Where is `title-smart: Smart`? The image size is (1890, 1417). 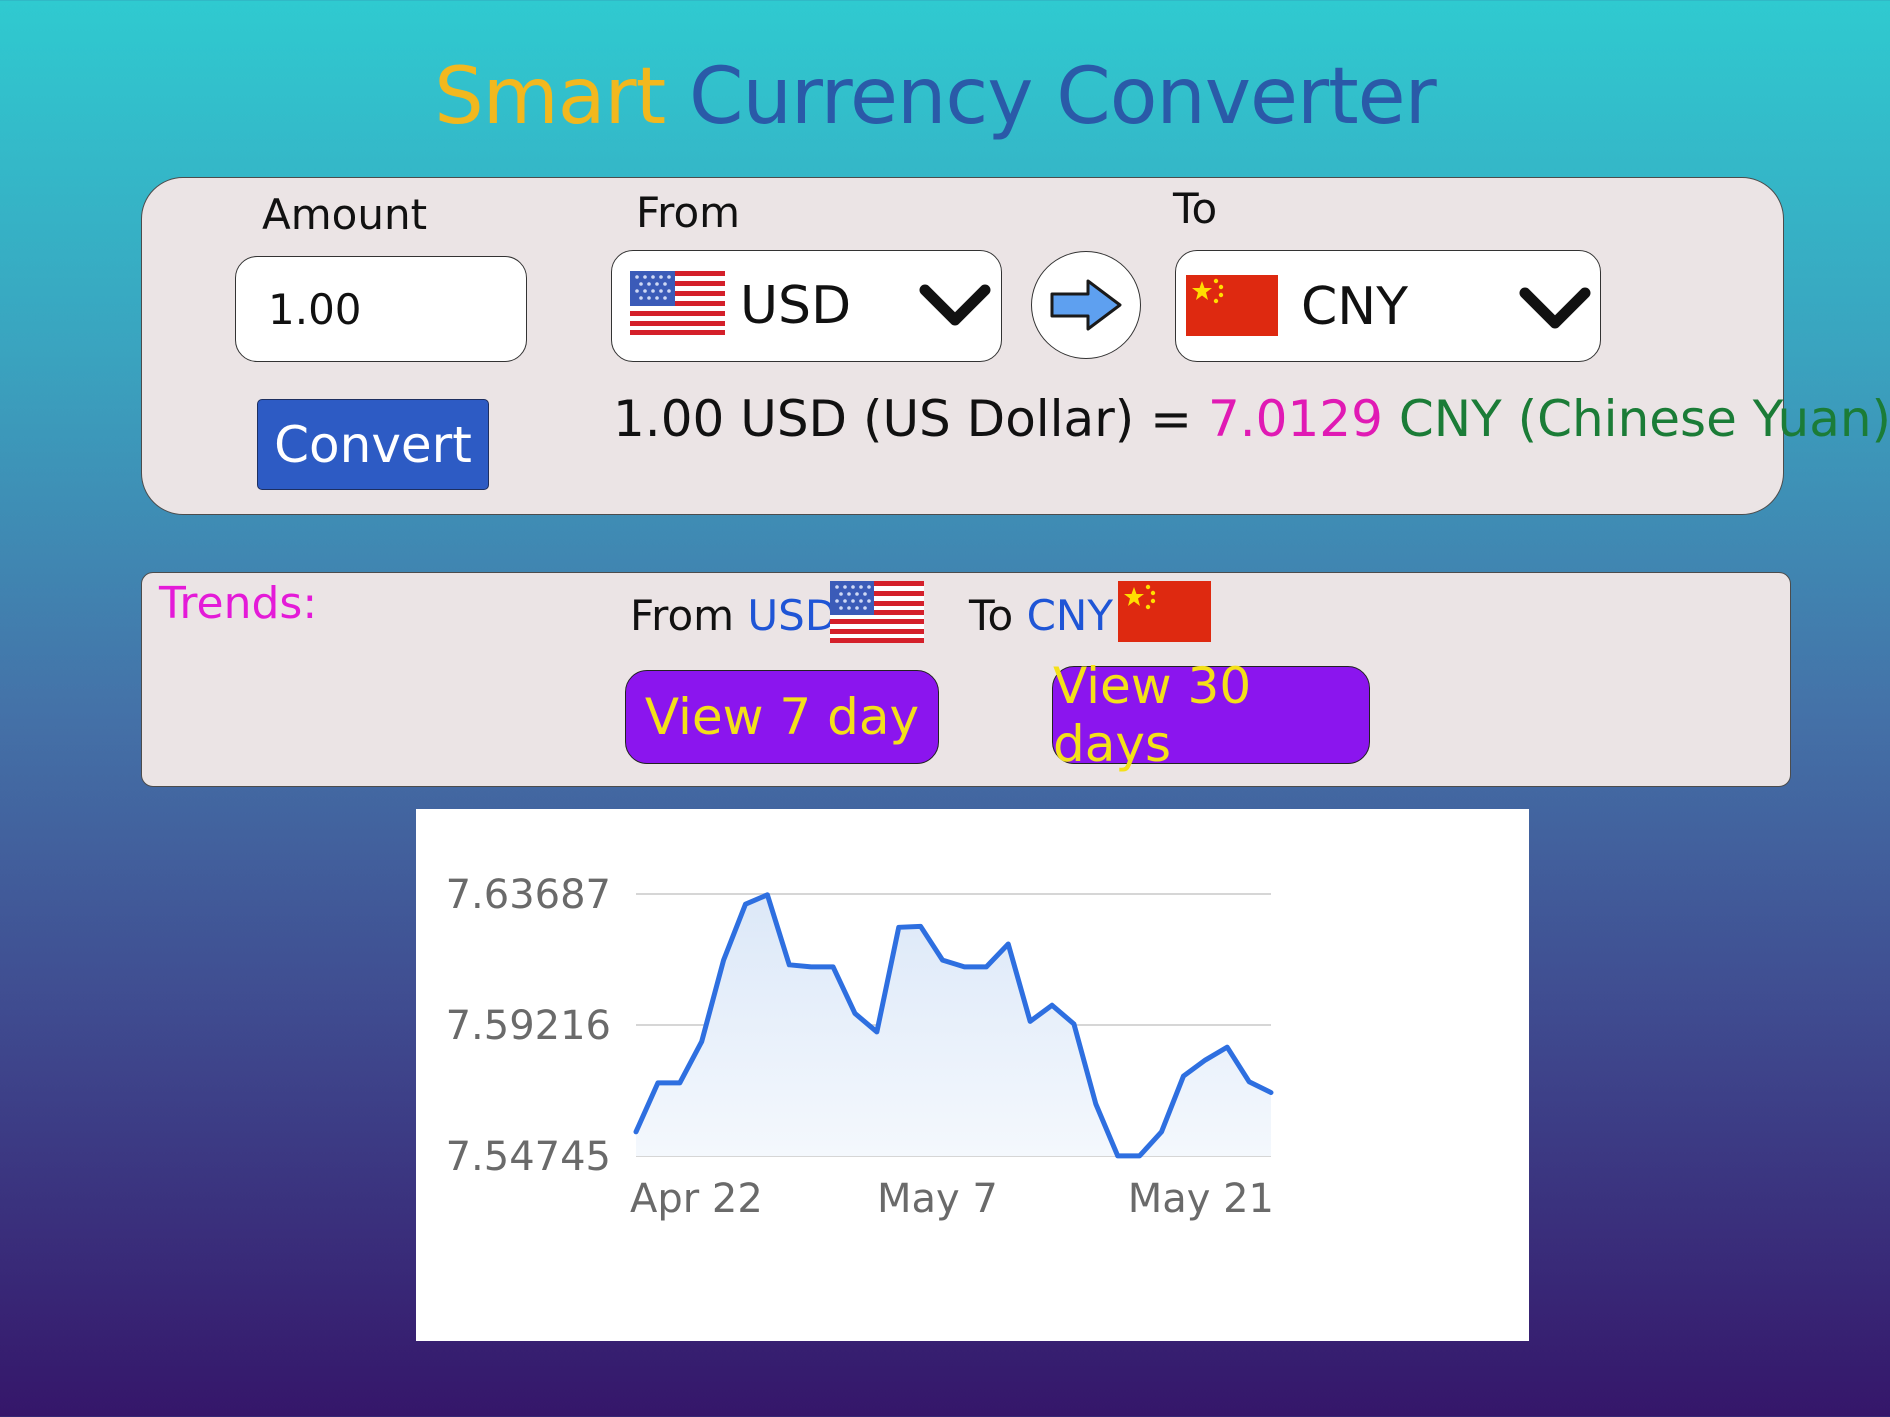 title-smart: Smart is located at coordinates (550, 97).